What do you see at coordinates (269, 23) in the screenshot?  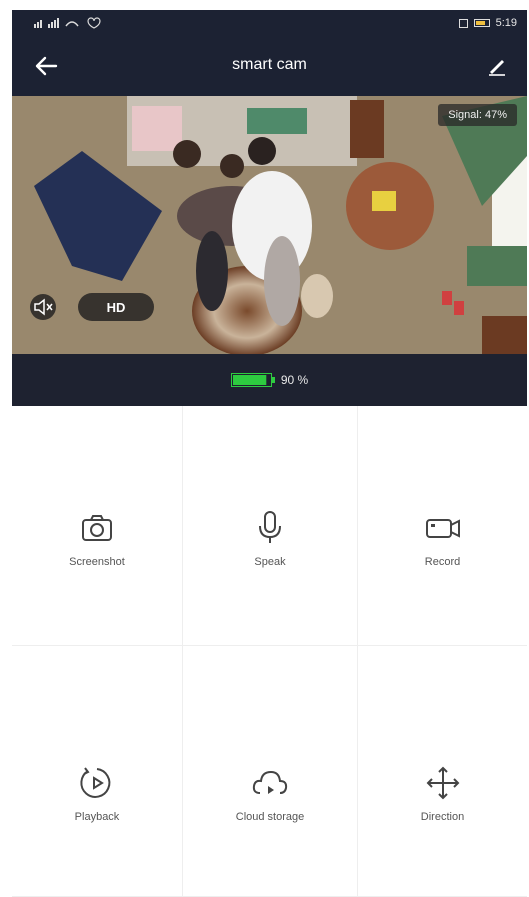 I see `status-bar: 5:19` at bounding box center [269, 23].